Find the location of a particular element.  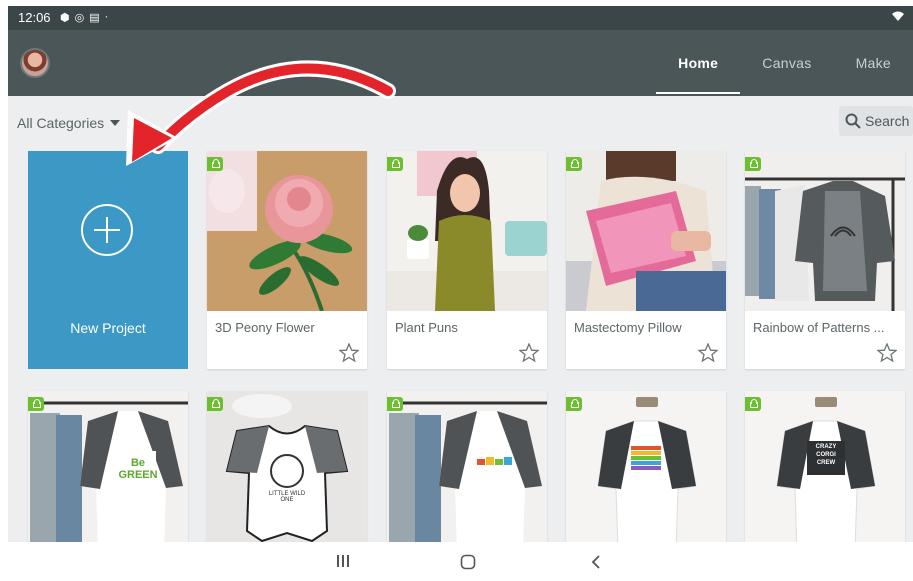

project-card: CRAZY CORGI CREW is located at coordinates (825, 471).